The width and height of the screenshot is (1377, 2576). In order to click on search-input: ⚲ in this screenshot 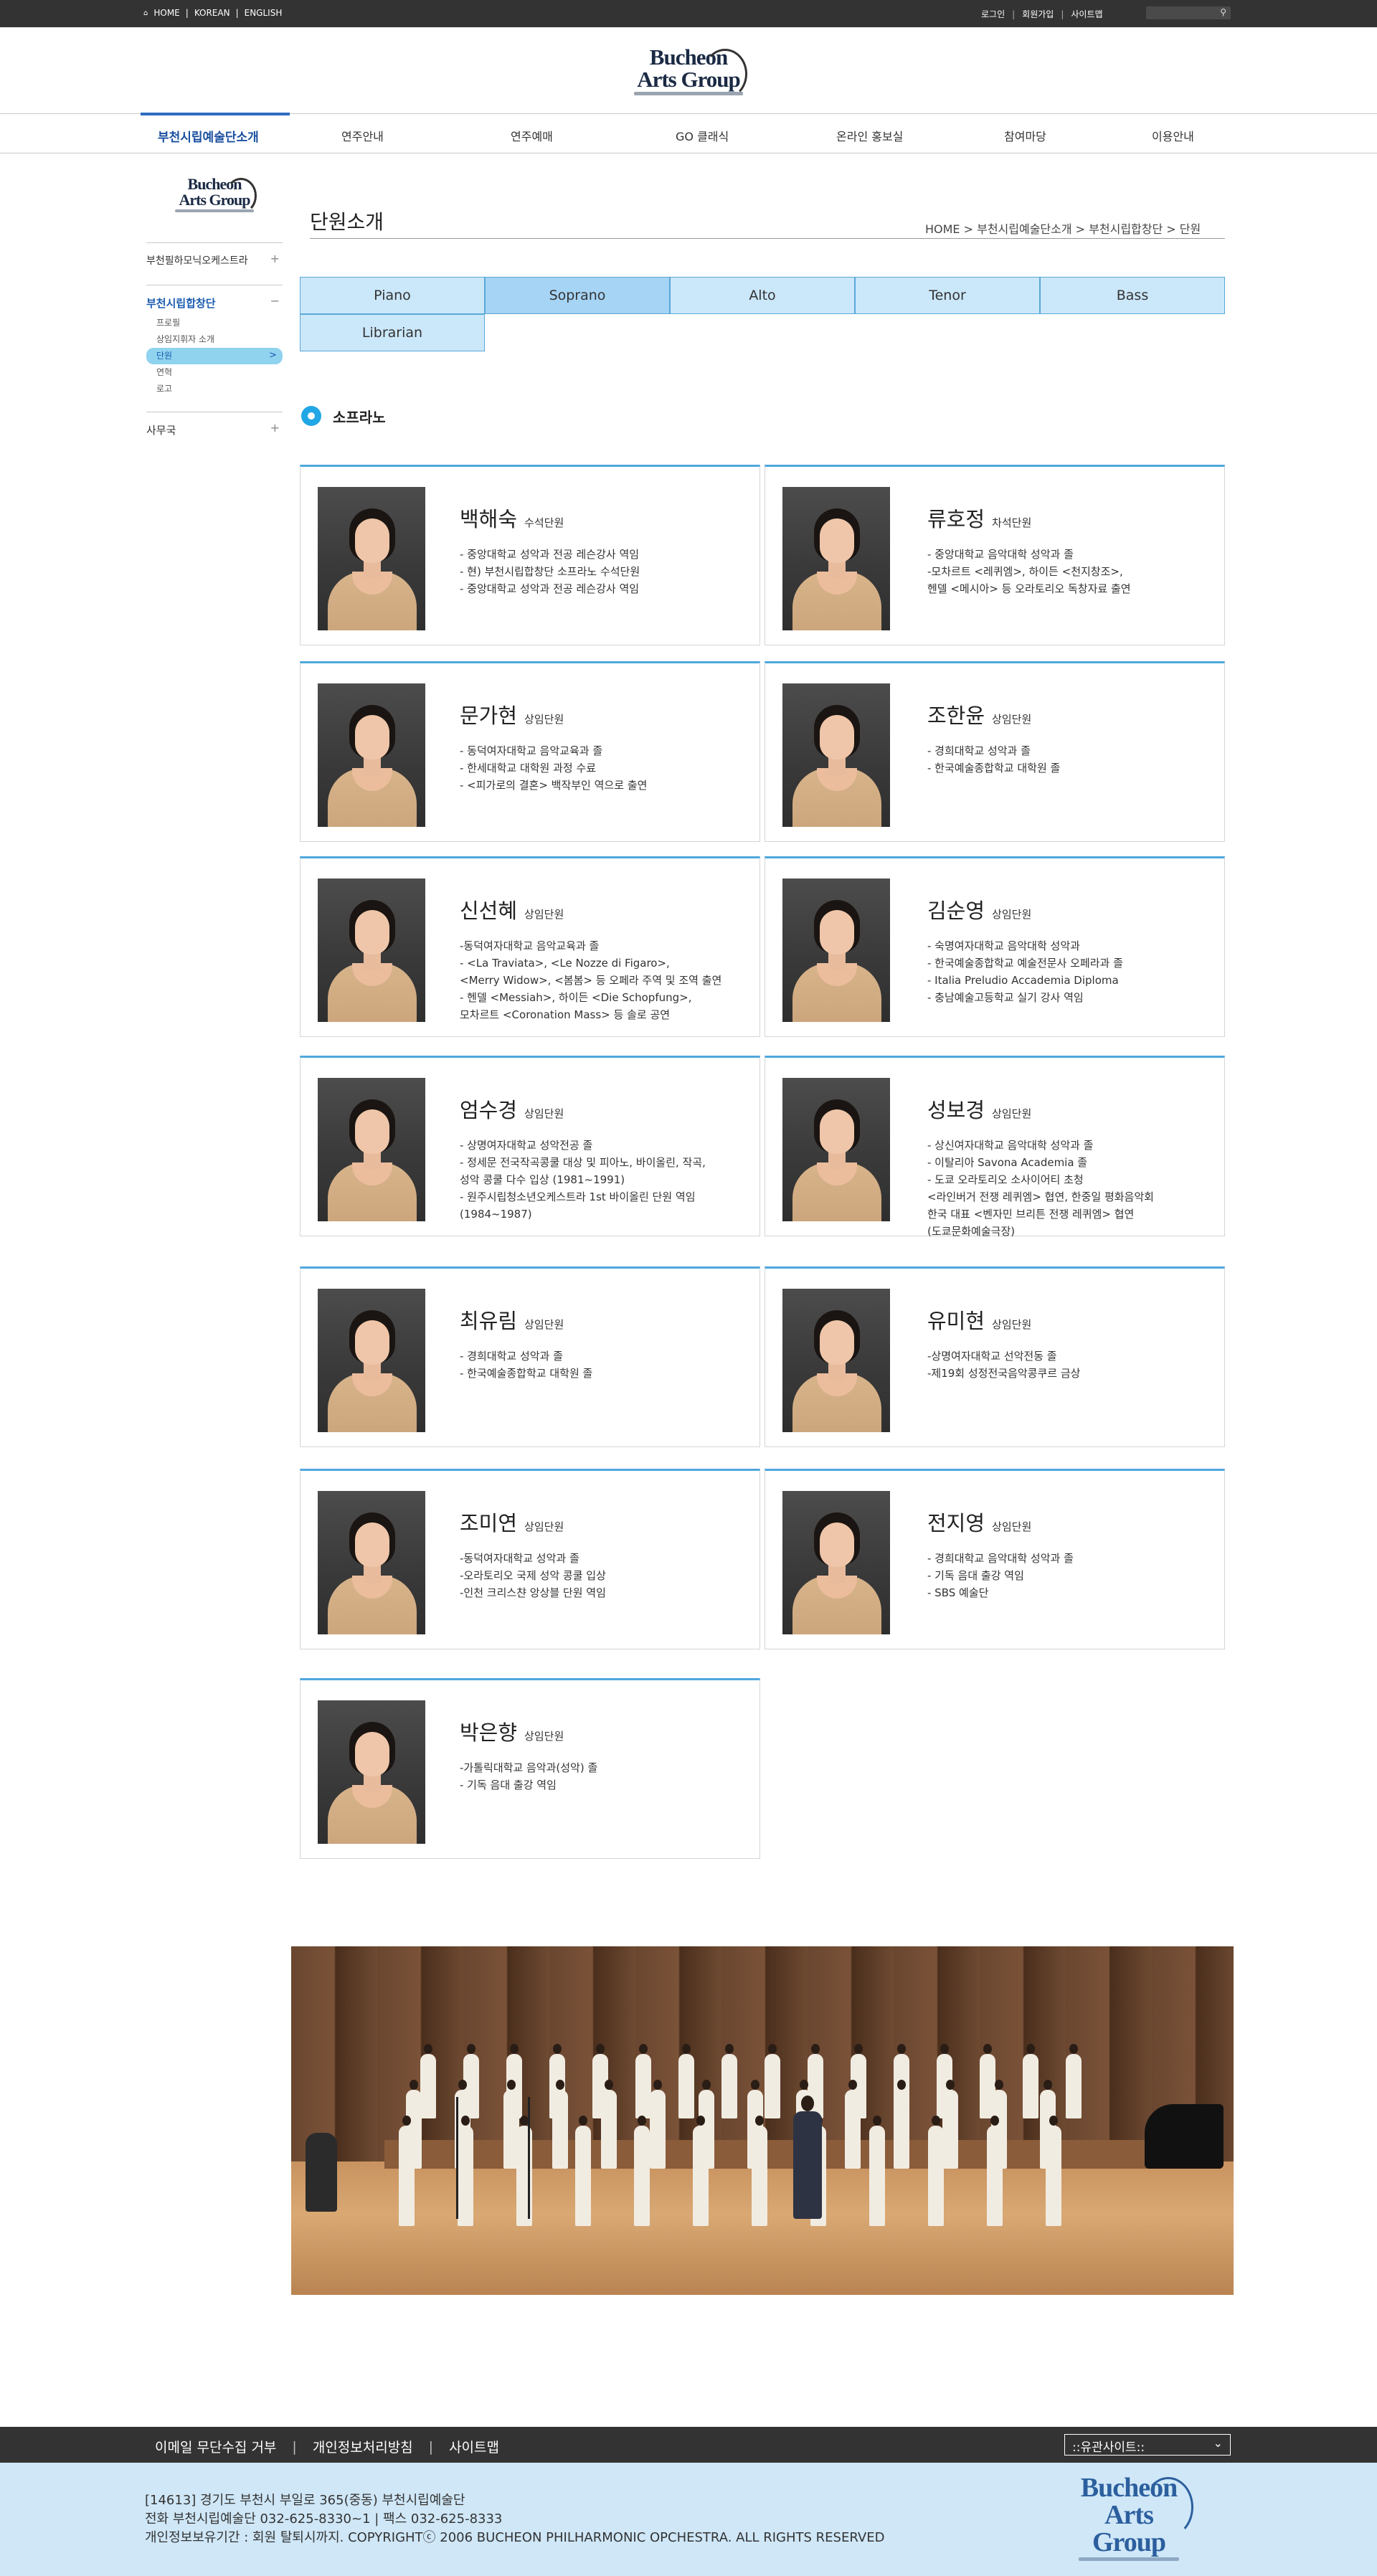, I will do `click(1188, 12)`.